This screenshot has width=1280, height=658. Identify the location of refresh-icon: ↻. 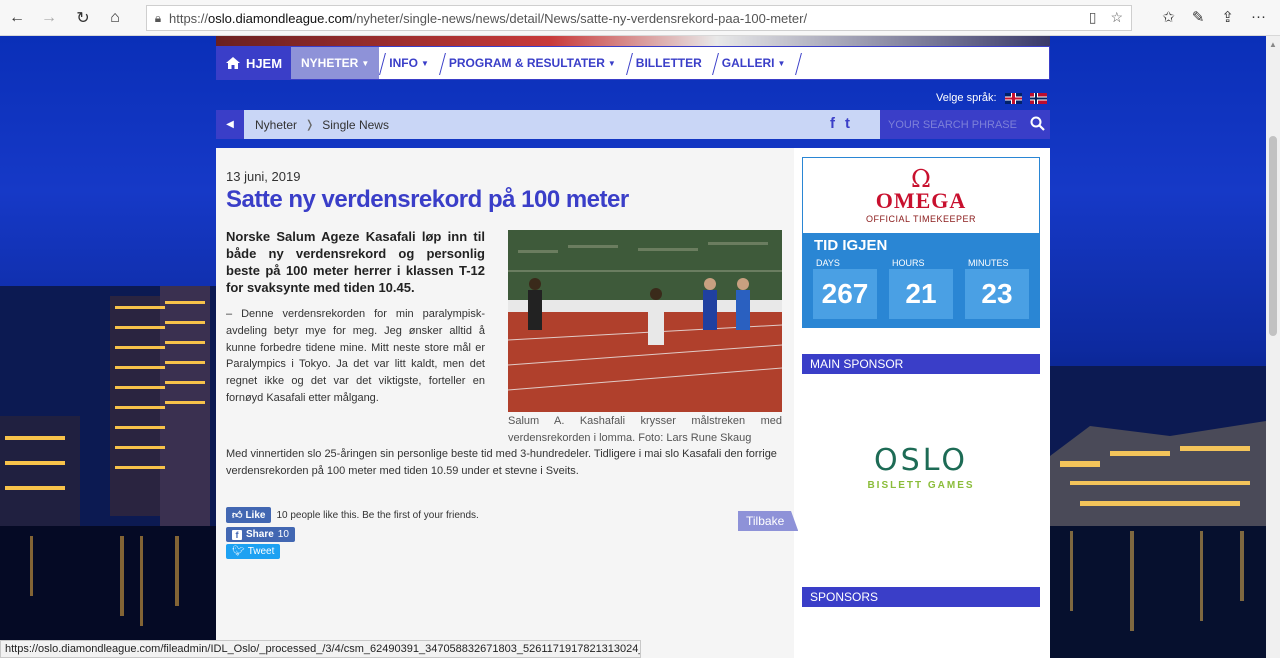
(83, 18).